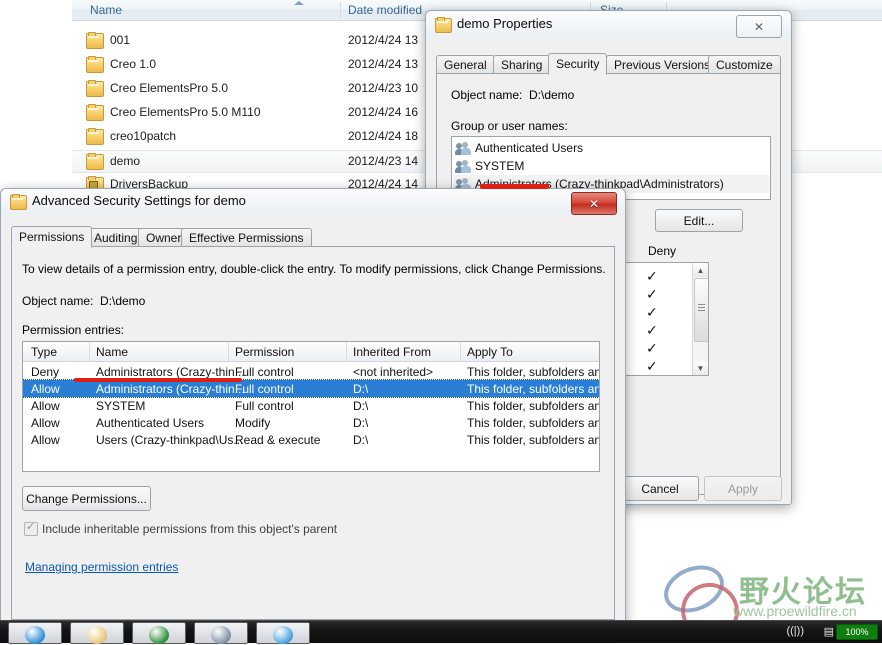 The image size is (882, 645). I want to click on group-user-name: Authenticated Users, so click(529, 148).